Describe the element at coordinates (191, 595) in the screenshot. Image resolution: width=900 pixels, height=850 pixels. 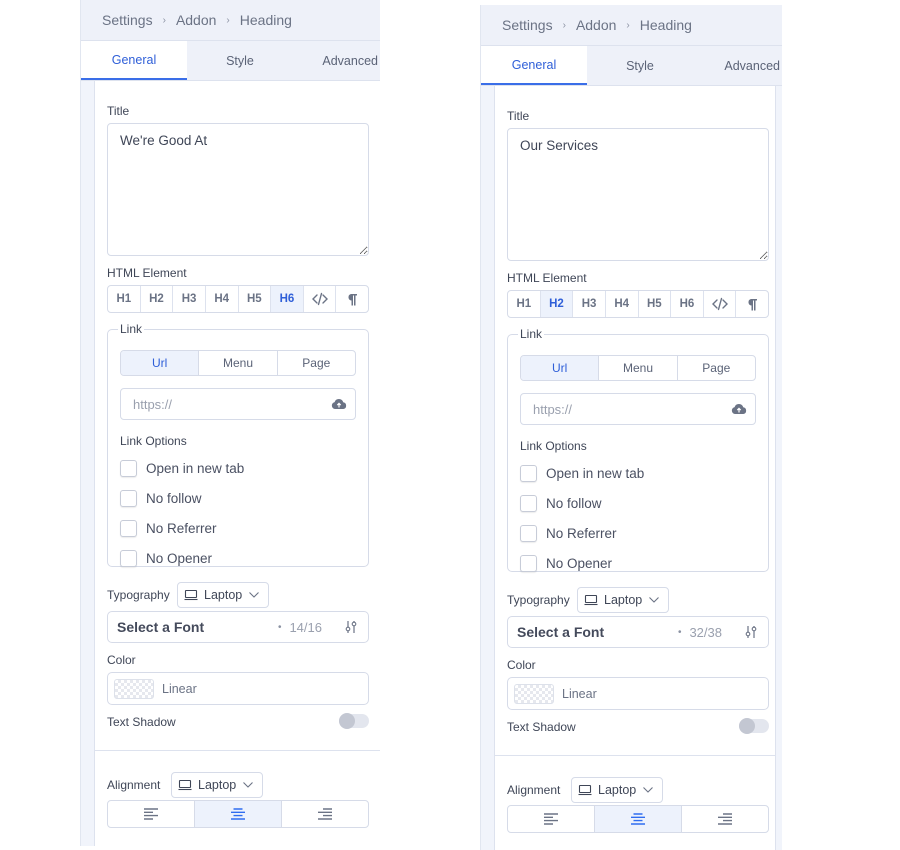
I see `laptop-icon` at that location.